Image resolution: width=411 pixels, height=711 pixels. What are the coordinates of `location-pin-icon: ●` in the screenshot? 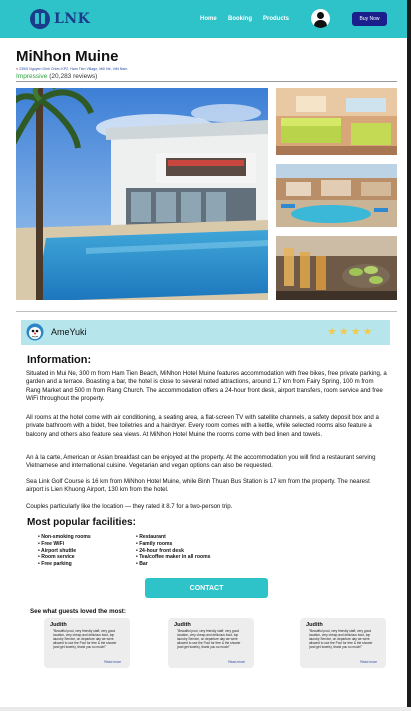 It's located at (17, 69).